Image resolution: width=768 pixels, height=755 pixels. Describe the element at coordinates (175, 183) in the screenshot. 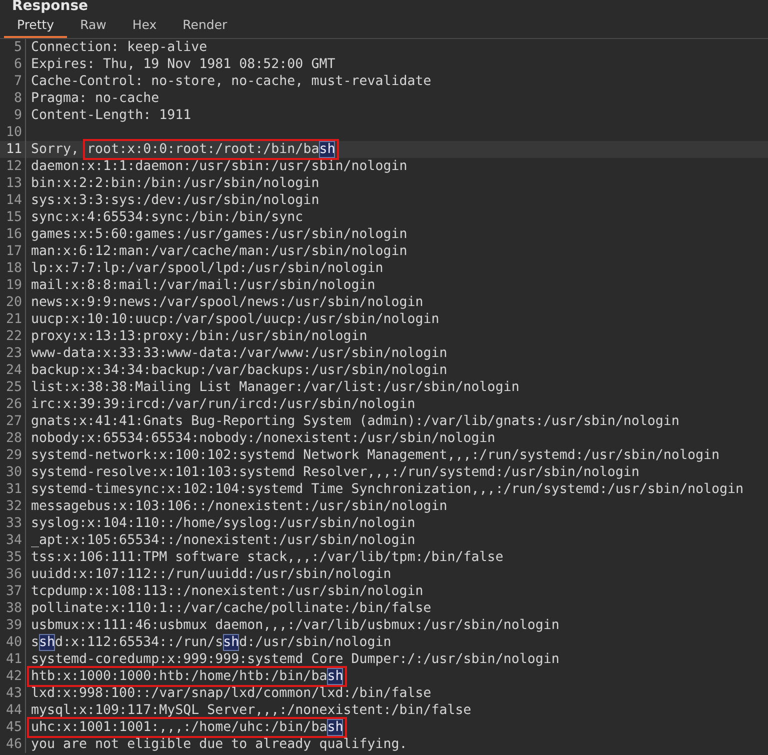

I see `code-text: bin:x:2:2:bin:/bin:/usr/sbin/nologin` at that location.